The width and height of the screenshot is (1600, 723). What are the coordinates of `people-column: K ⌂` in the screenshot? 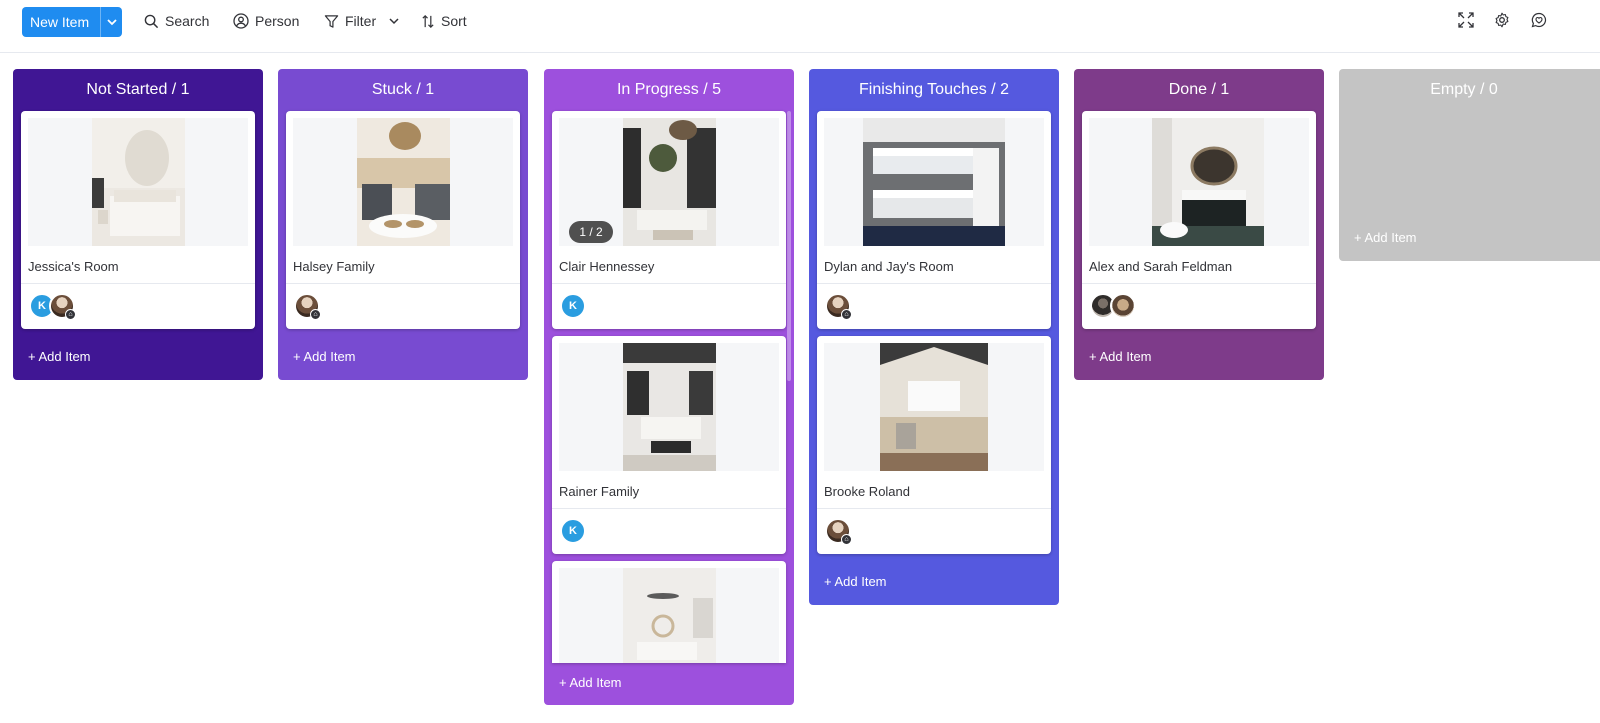 It's located at (52, 306).